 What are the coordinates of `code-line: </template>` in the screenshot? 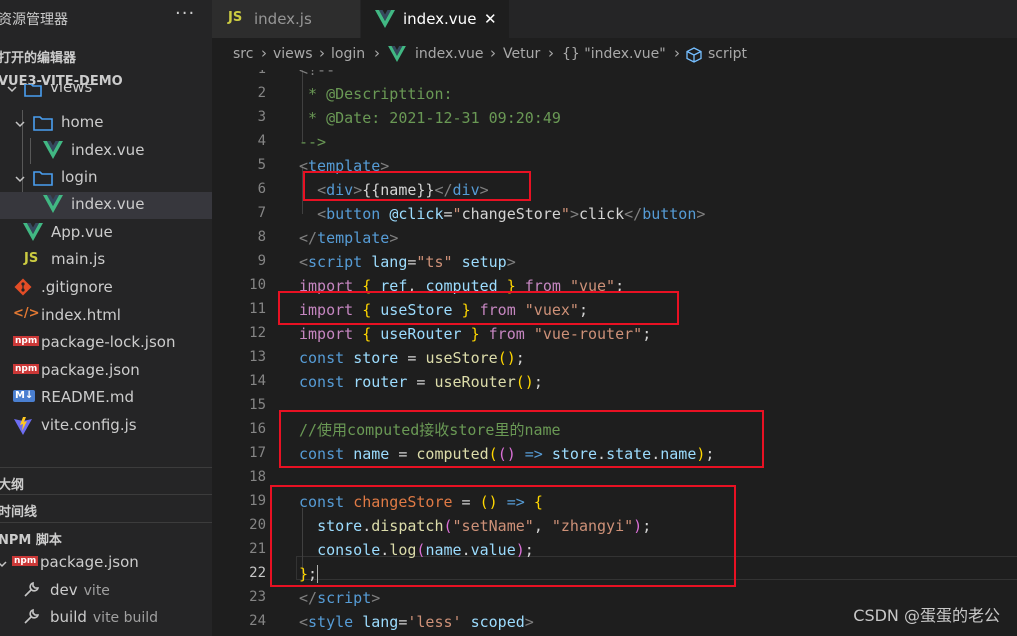 It's located at (349, 238).